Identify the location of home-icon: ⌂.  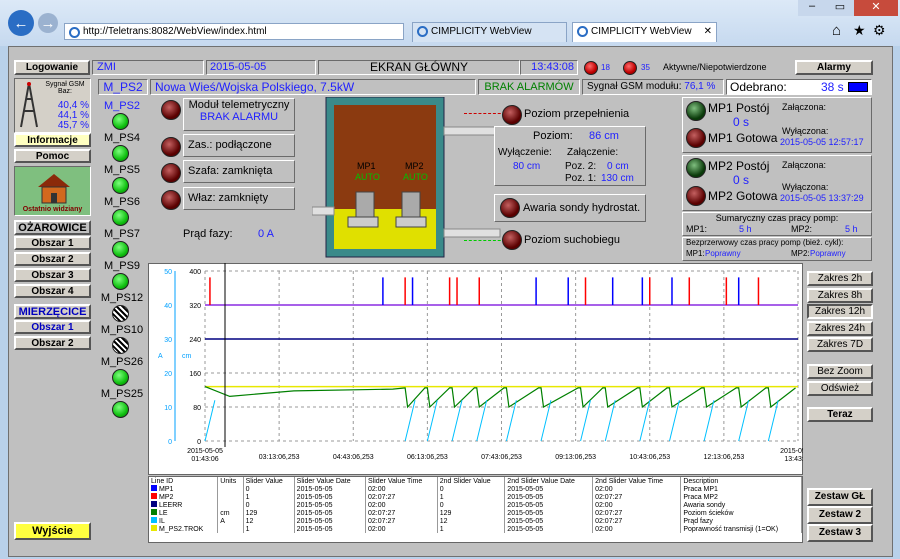
(836, 30).